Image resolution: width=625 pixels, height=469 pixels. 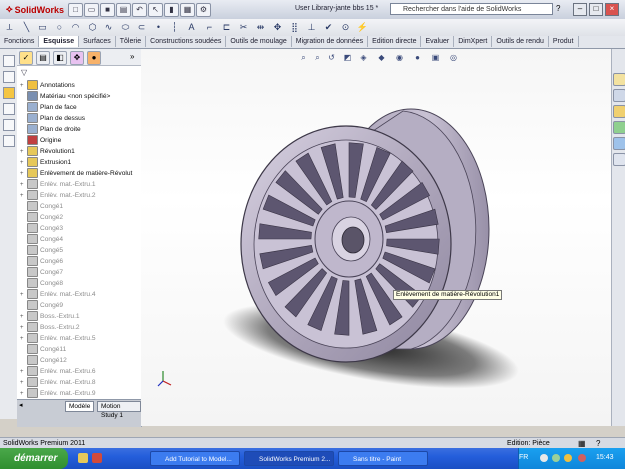 I want to click on quick-snaps-icon: ⊙, so click(x=345, y=27).